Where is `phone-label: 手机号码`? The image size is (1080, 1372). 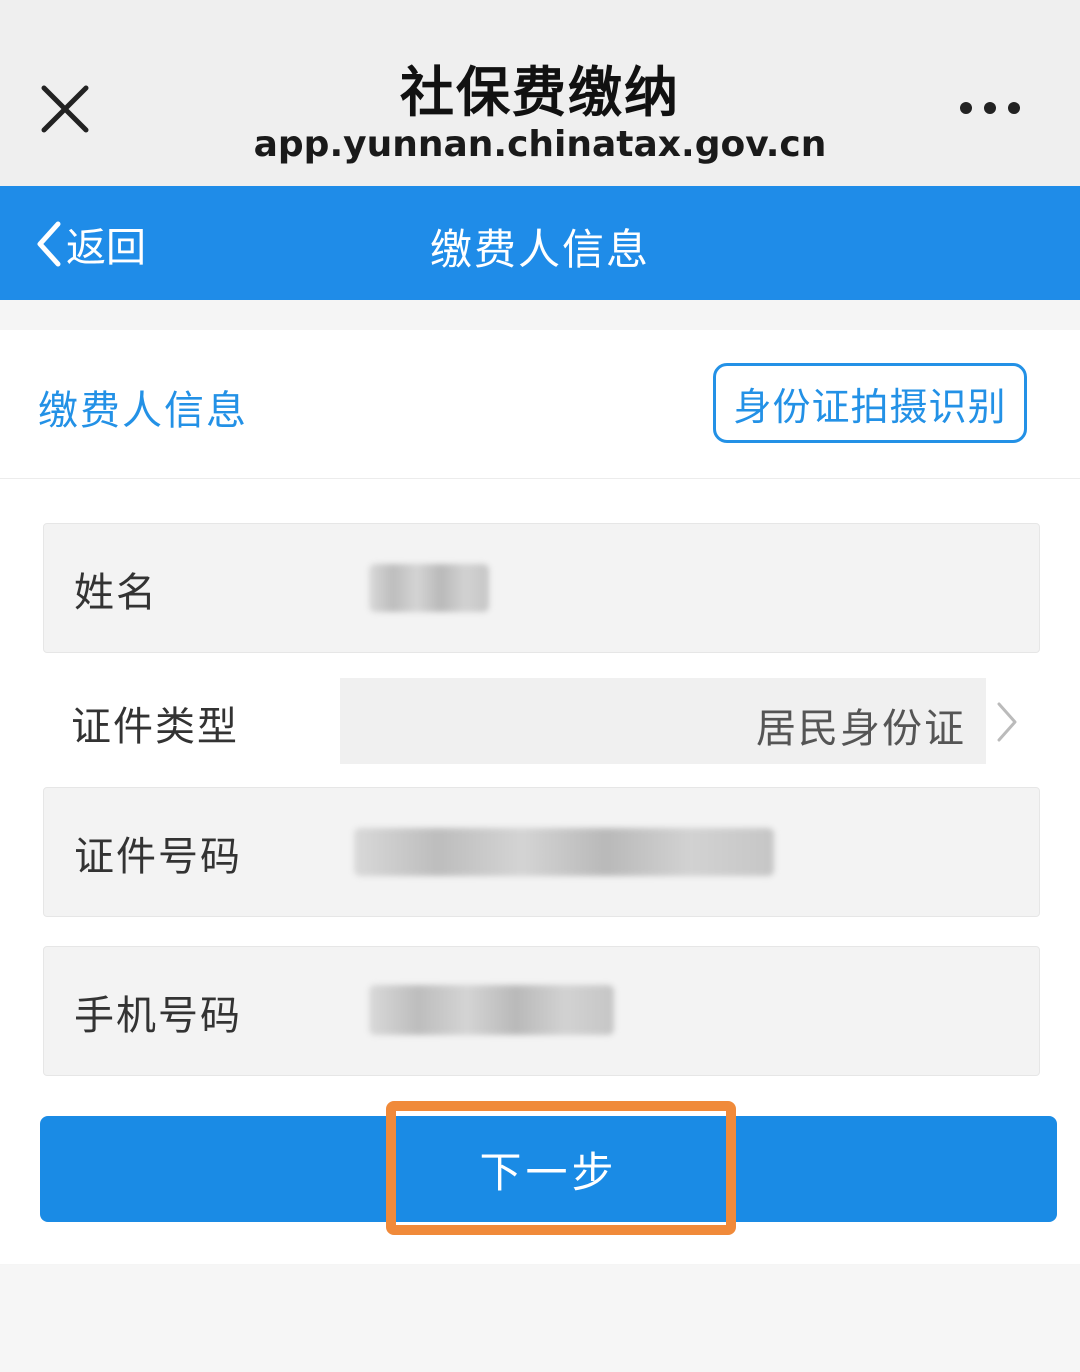 phone-label: 手机号码 is located at coordinates (158, 1016).